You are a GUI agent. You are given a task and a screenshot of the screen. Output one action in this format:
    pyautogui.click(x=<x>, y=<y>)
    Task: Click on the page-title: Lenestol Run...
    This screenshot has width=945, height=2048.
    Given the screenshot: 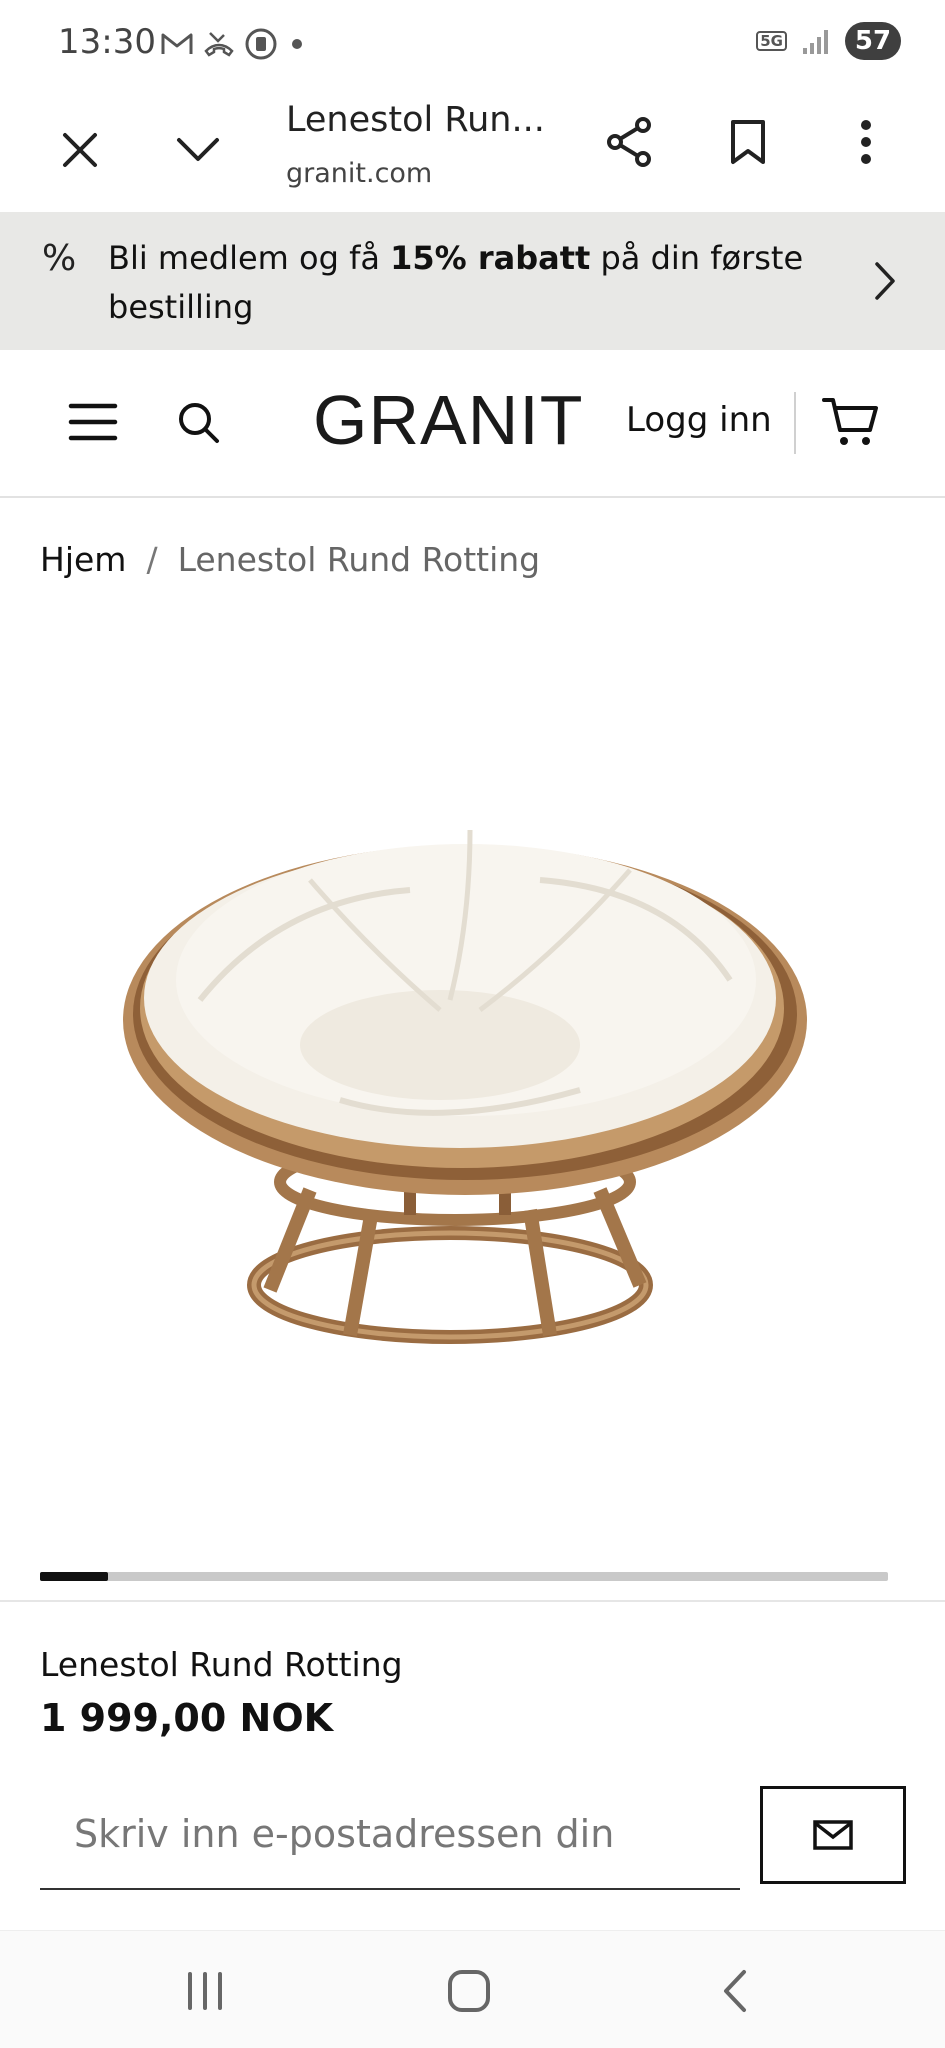 What is the action you would take?
    pyautogui.click(x=415, y=120)
    